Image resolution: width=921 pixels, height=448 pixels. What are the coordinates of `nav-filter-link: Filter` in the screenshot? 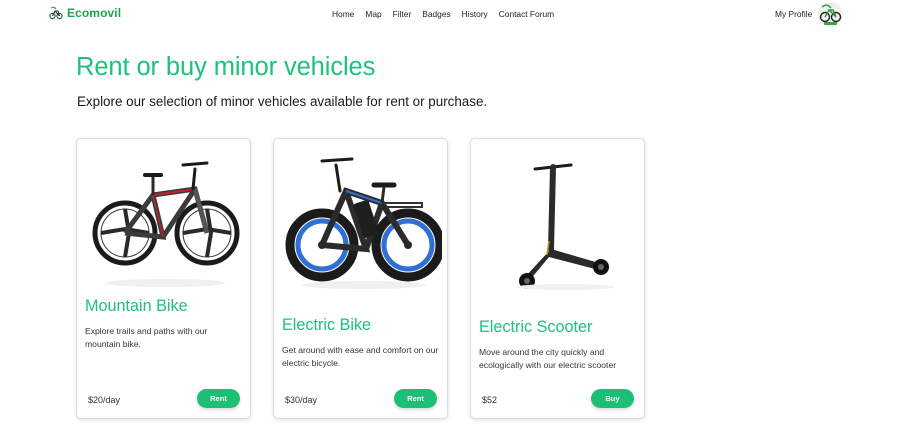 It's located at (402, 14).